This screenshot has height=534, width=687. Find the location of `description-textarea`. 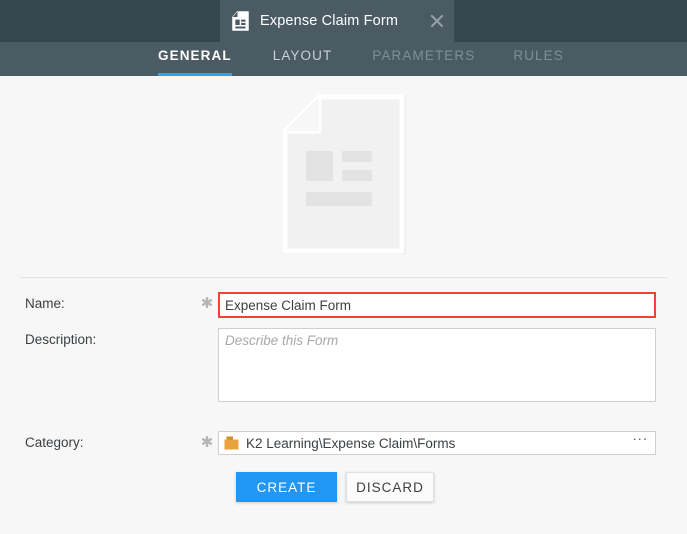

description-textarea is located at coordinates (437, 365).